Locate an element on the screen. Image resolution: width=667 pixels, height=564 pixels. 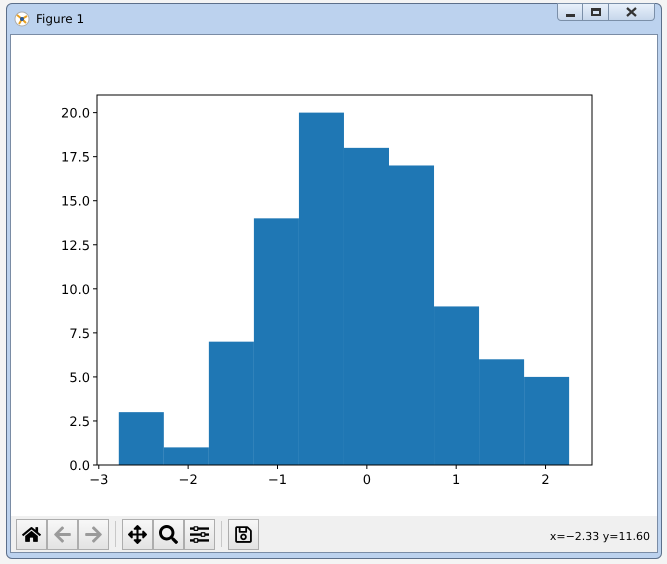
window-title: Figure 1 is located at coordinates (60, 19).